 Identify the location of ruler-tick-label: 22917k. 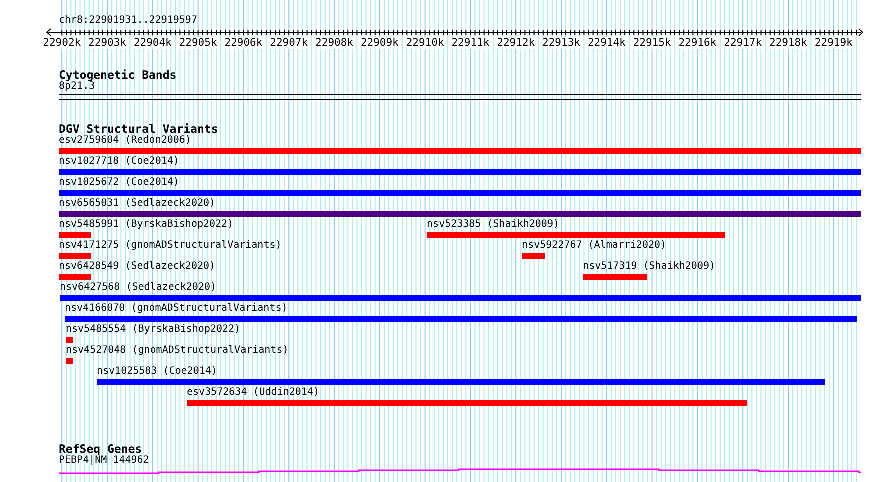
(743, 43).